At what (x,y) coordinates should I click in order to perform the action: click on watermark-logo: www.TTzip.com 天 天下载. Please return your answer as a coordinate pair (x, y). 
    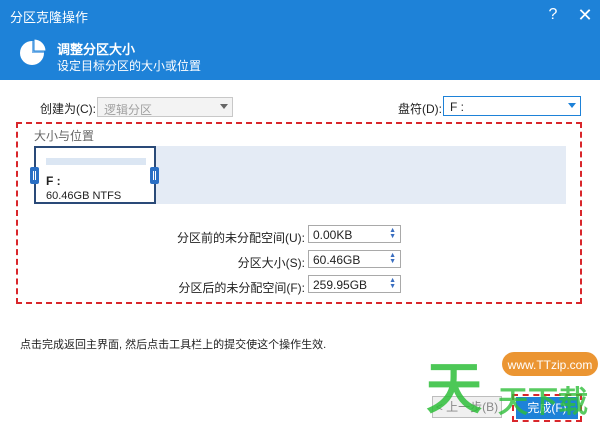
    Looking at the image, I should click on (512, 386).